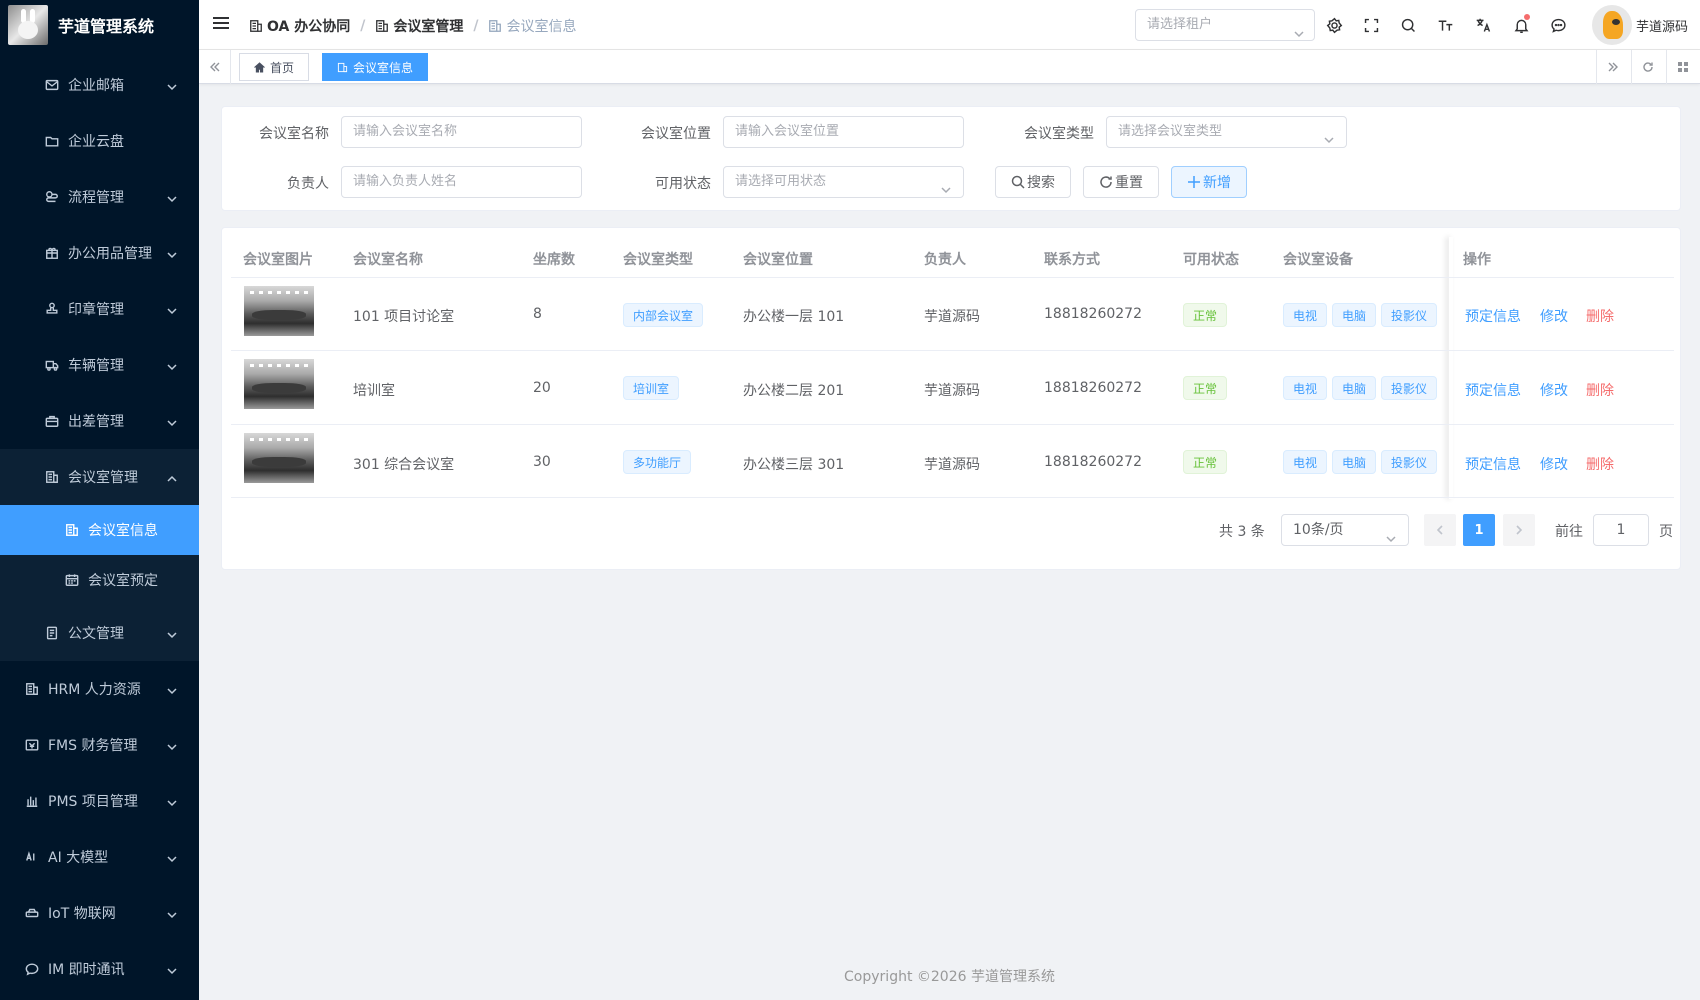 This screenshot has width=1700, height=1000. Describe the element at coordinates (99, 801) in the screenshot. I see `sidebar-item-13: PMS 项目管理` at that location.